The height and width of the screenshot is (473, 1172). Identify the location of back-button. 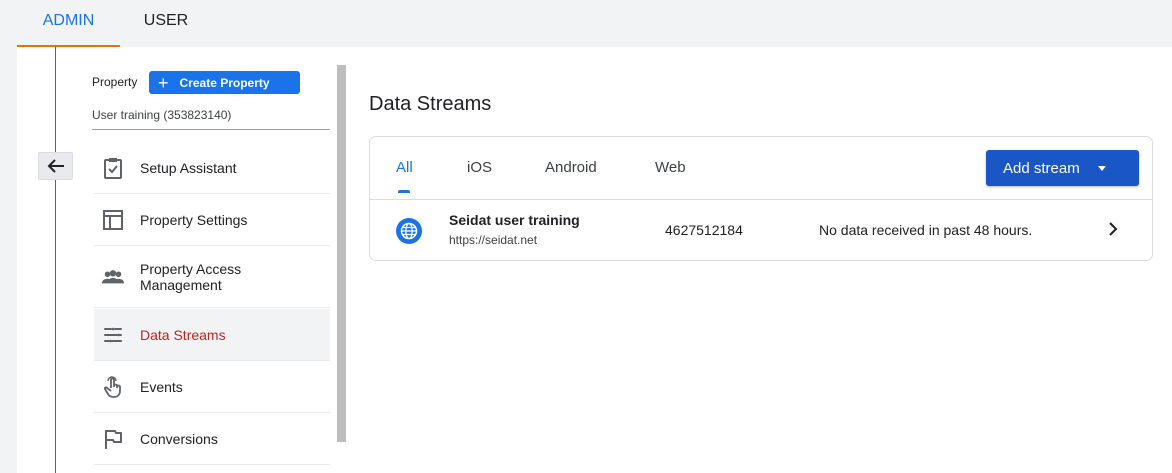
(55, 166).